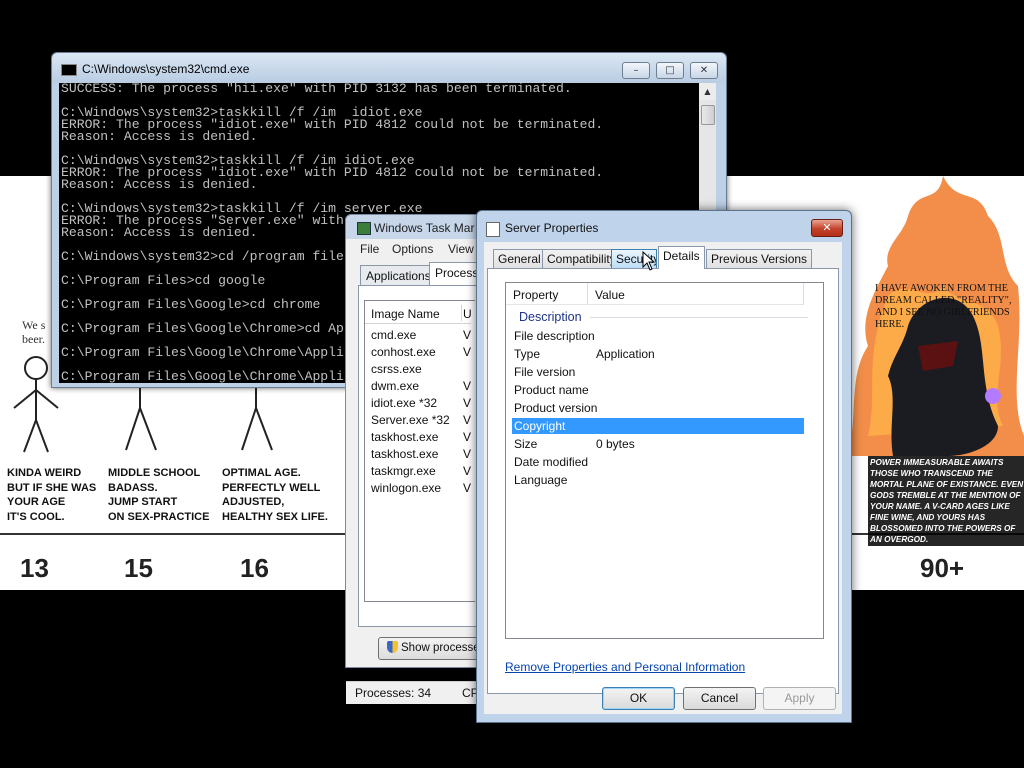  What do you see at coordinates (658, 390) in the screenshot?
I see `property-row: Product name` at bounding box center [658, 390].